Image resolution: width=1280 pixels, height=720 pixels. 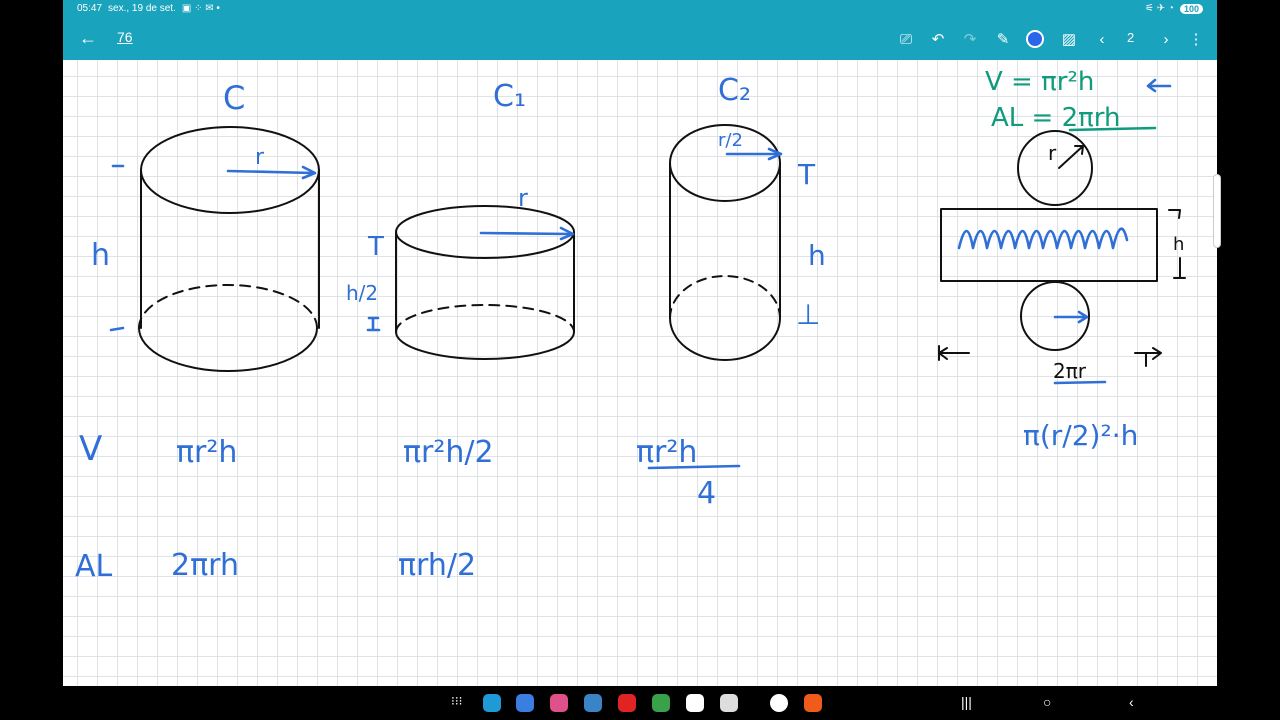 I want to click on bottom-mark-c2: ⊥, so click(x=808, y=314).